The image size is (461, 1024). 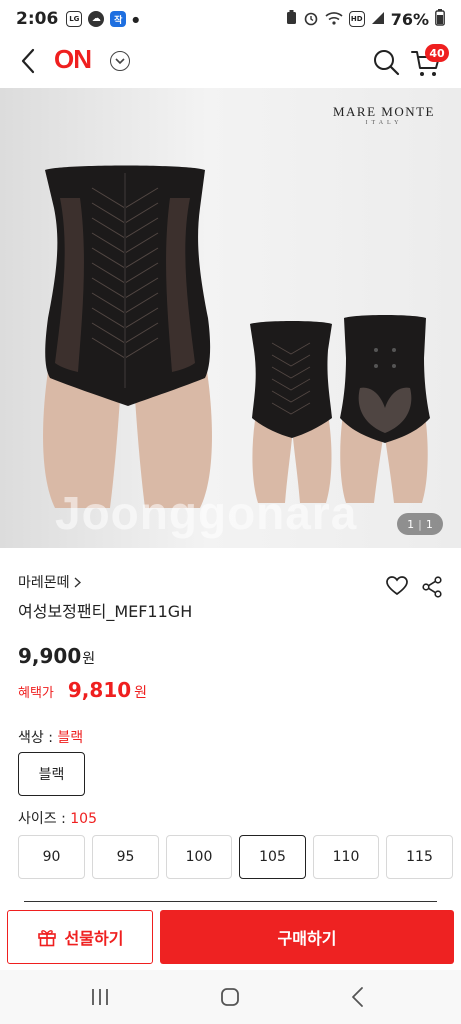 What do you see at coordinates (311, 19) in the screenshot?
I see `alarm-icon` at bounding box center [311, 19].